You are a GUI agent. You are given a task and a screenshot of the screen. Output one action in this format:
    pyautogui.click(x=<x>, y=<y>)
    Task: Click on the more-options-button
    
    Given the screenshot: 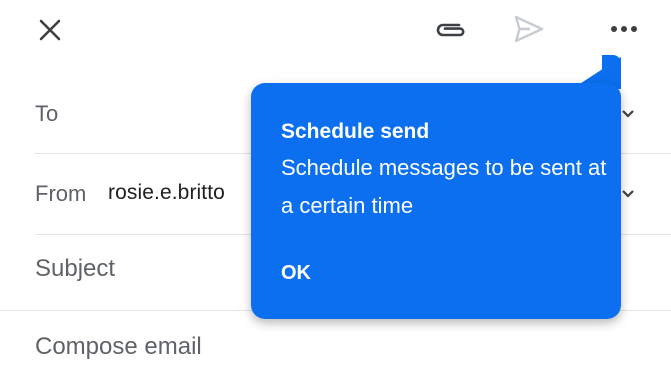 What is the action you would take?
    pyautogui.click(x=624, y=29)
    